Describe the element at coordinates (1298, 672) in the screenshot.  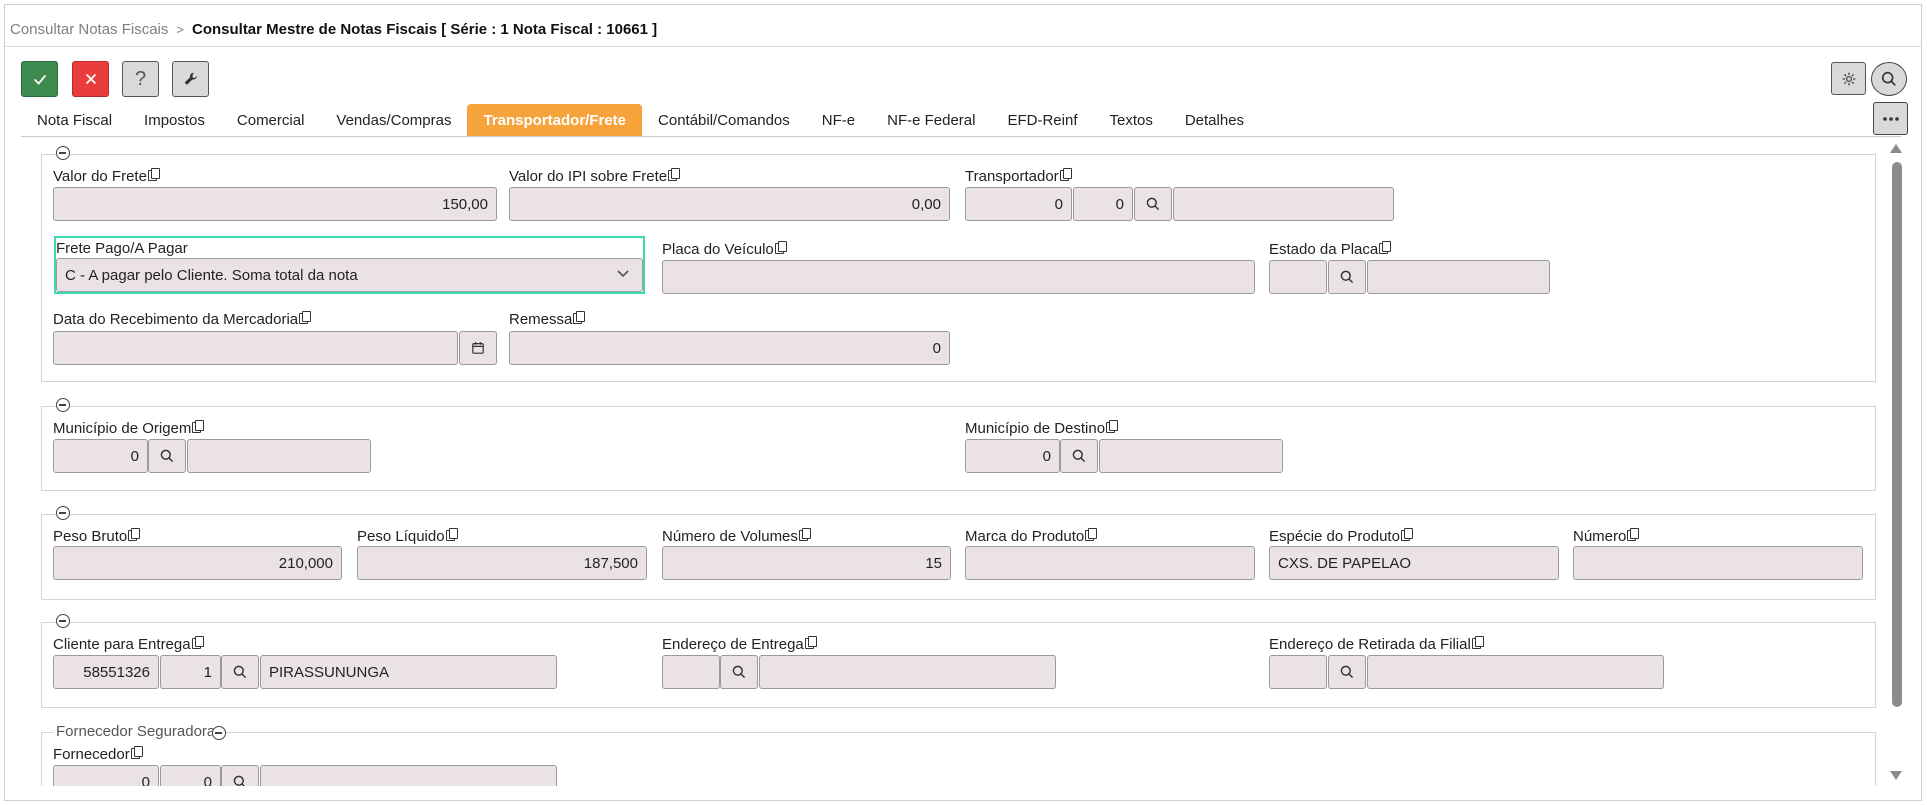
I see `endereco-retirada-code-field` at that location.